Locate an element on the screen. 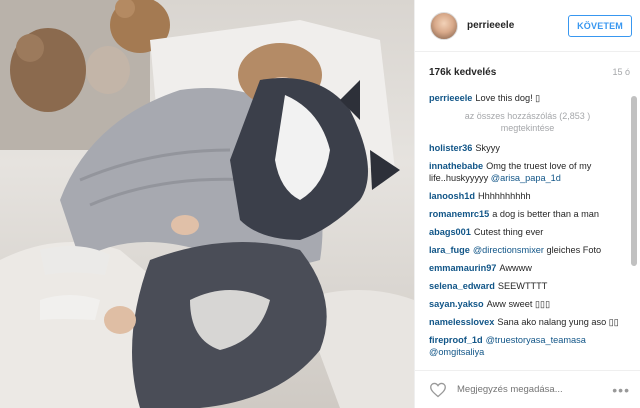 This screenshot has height=408, width=640. comment-row: namelesslovex Sana ako nalang yung aso ▯▯ is located at coordinates (527, 322).